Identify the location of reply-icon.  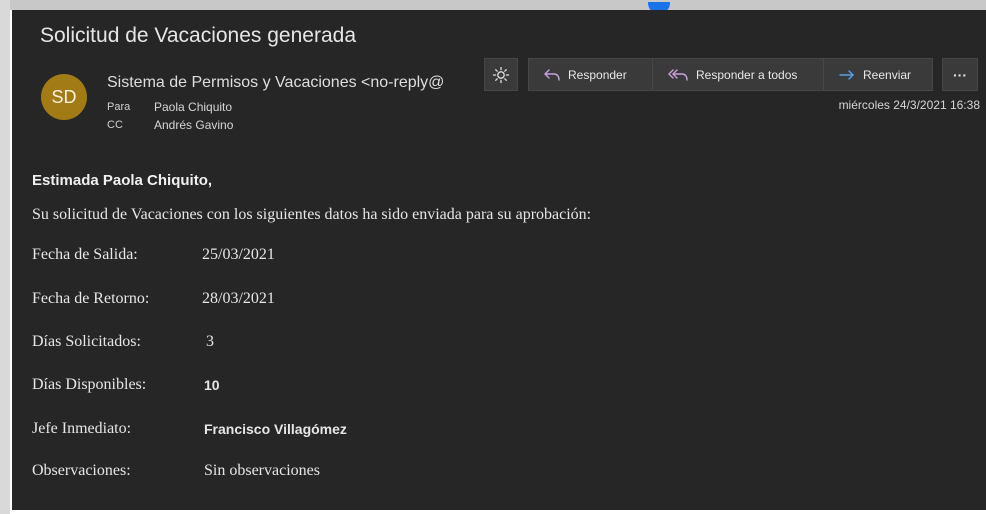
(552, 75).